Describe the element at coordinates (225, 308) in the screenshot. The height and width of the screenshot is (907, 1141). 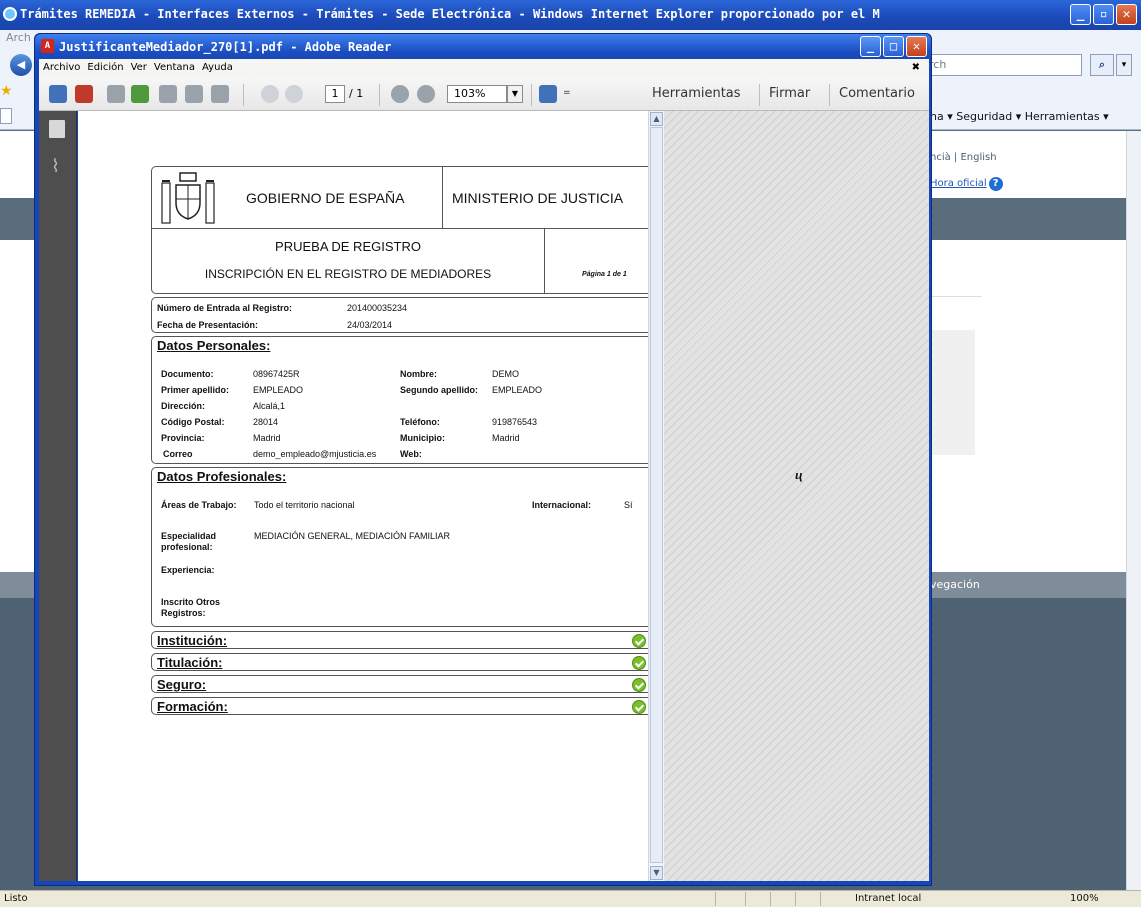
I see `entrada-label: Número de Entrada al Registro:` at that location.